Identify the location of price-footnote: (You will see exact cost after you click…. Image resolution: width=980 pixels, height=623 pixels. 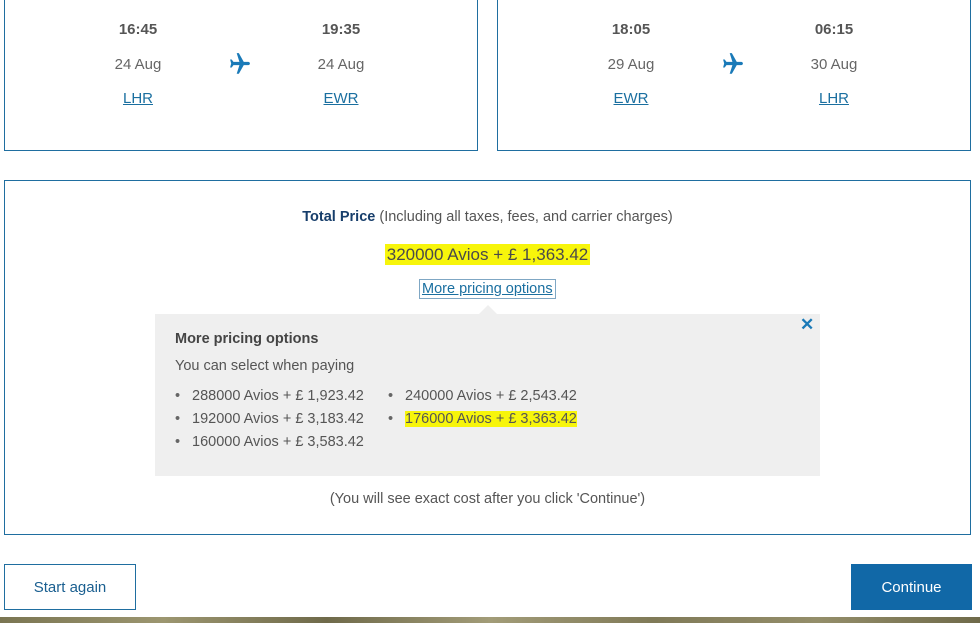
(487, 499).